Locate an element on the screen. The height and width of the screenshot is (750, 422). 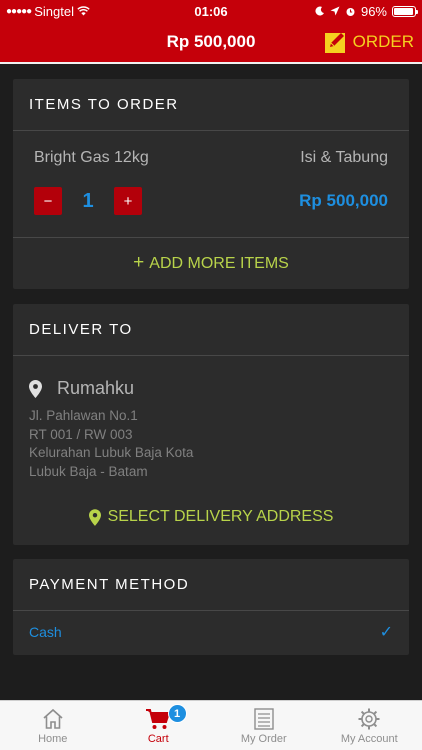
tab-bar: Home 1 Cart My Order My Account is located at coordinates (211, 725).